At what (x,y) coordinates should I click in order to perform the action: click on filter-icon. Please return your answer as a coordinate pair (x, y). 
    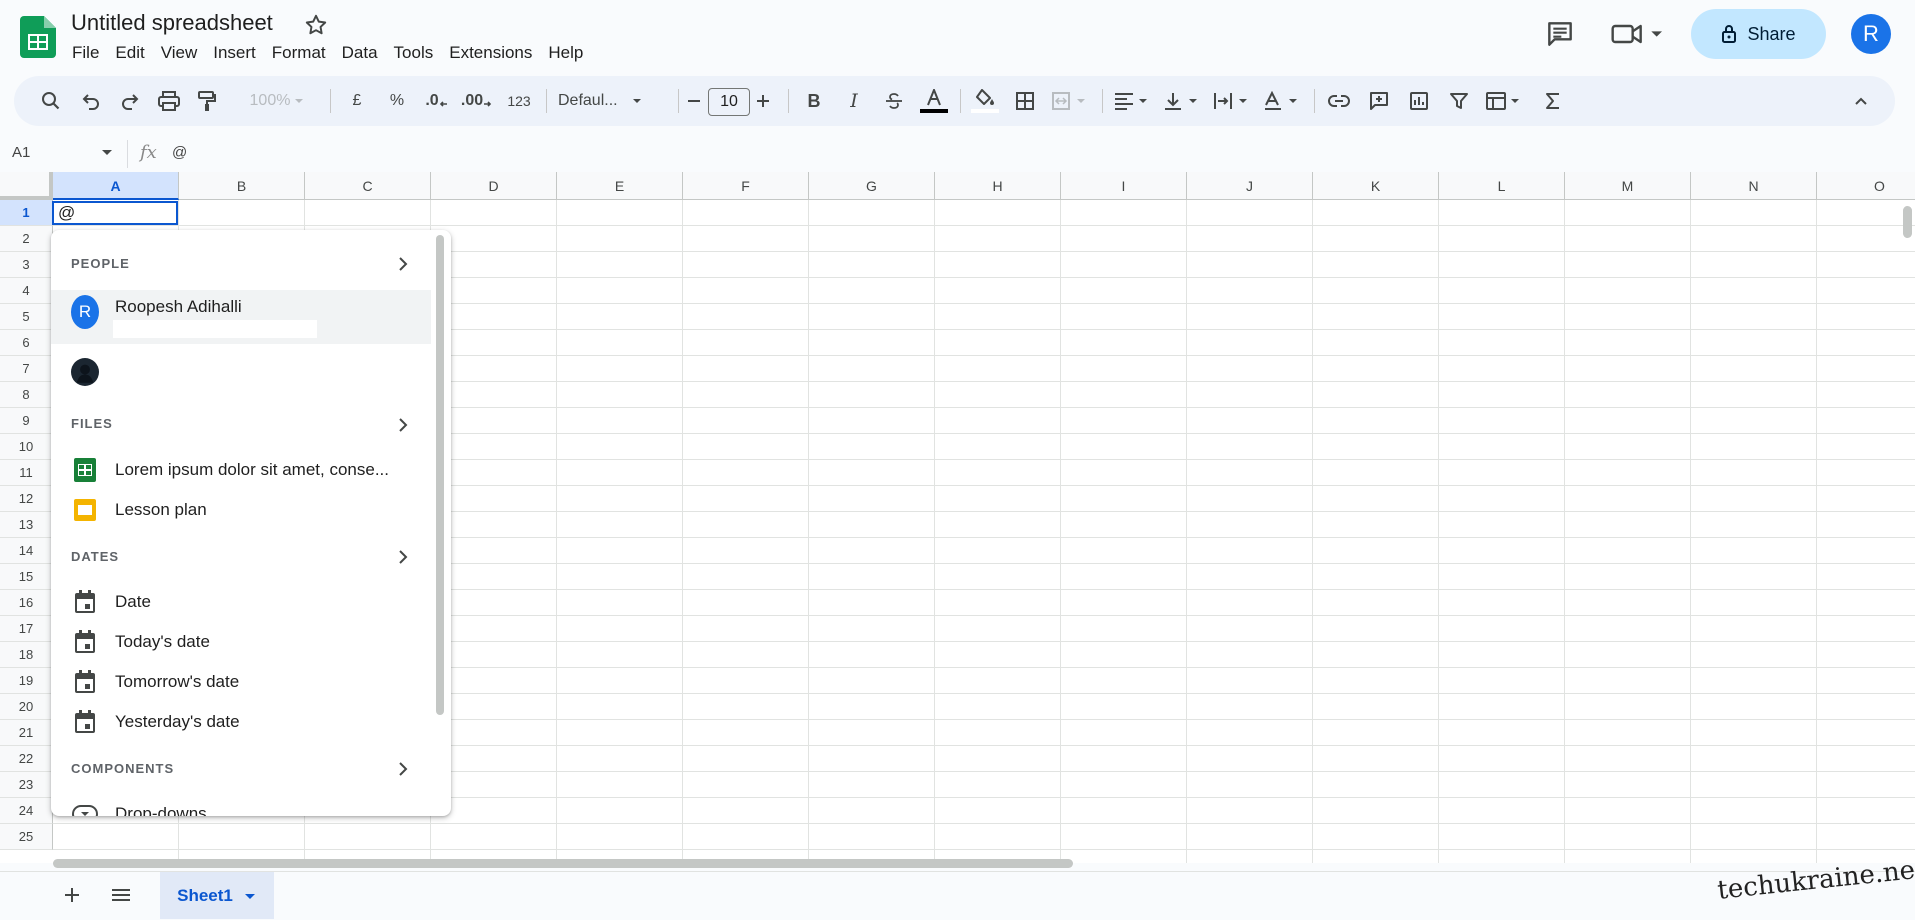
    Looking at the image, I should click on (1459, 101).